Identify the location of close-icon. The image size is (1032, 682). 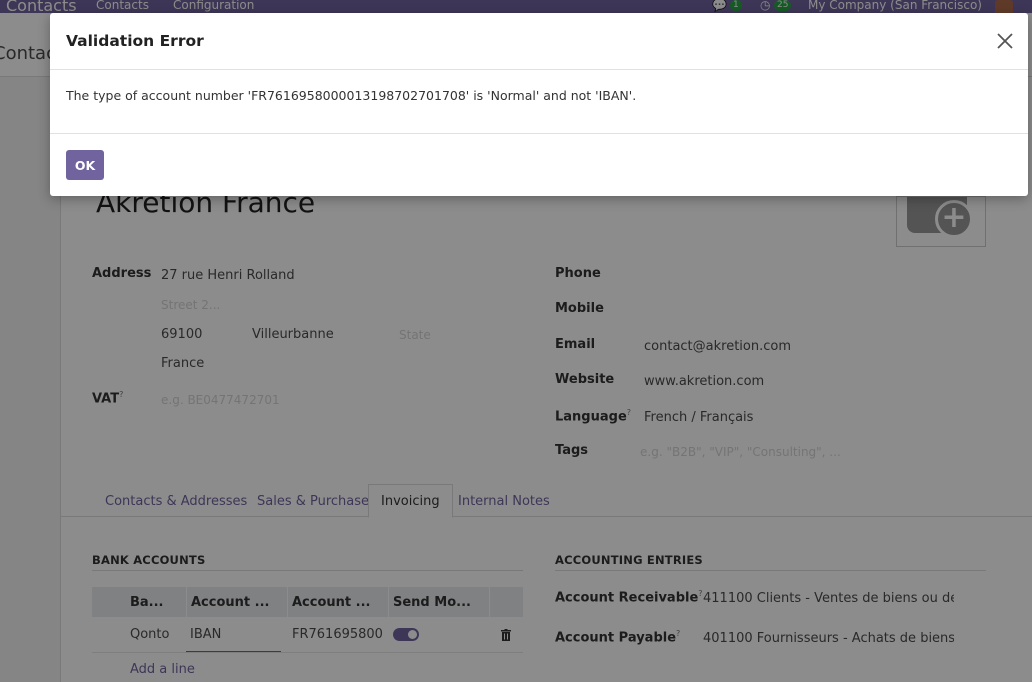
(1005, 41).